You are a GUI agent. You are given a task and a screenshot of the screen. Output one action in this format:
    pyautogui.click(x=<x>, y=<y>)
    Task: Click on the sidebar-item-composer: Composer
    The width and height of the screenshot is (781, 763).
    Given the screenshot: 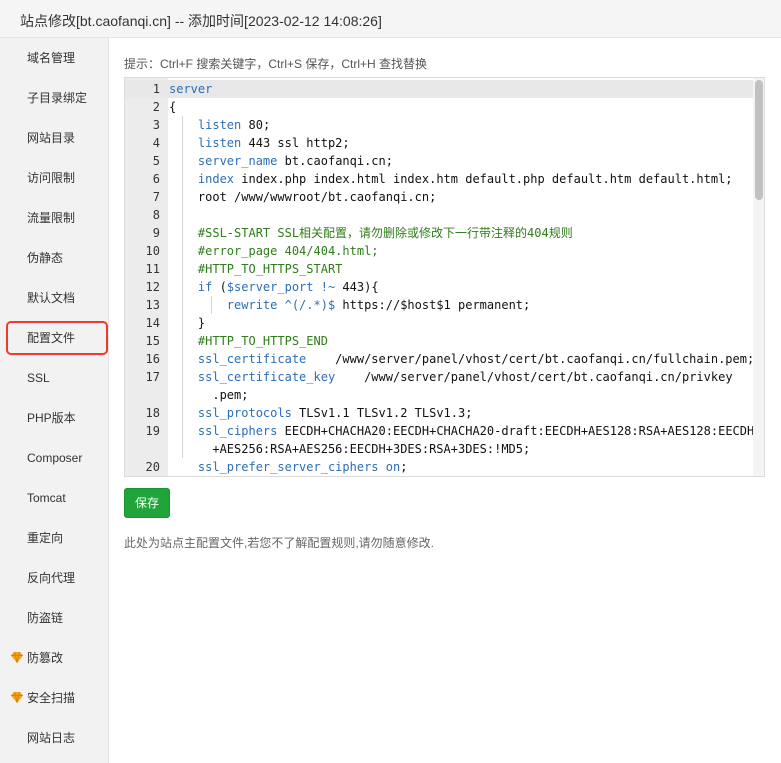 What is the action you would take?
    pyautogui.click(x=54, y=458)
    